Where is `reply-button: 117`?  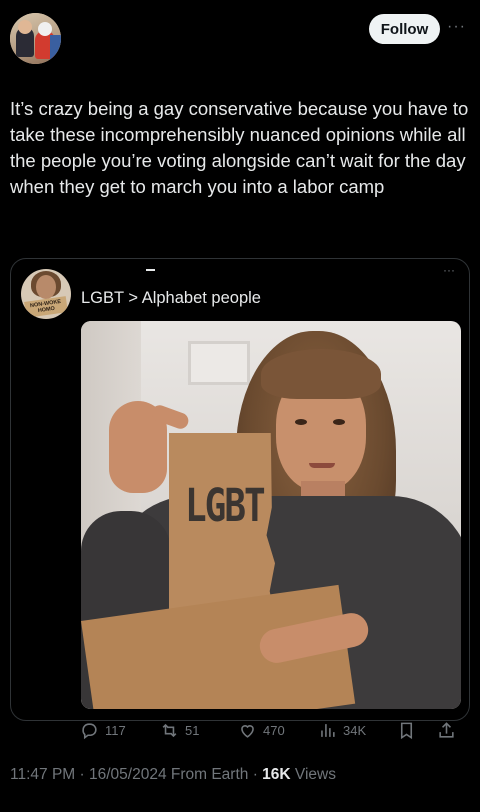
reply-button: 117 is located at coordinates (103, 730).